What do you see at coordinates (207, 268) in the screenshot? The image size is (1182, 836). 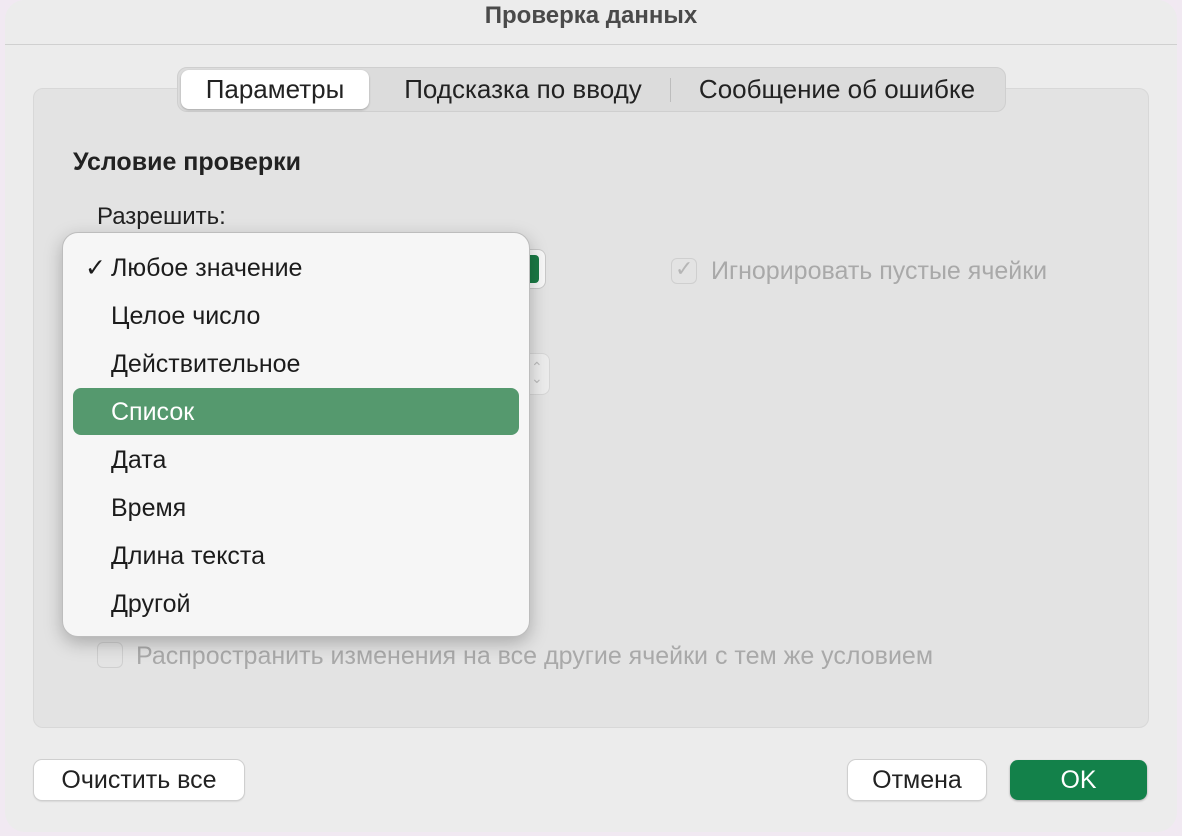 I see `menu-item-label: Любое значение` at bounding box center [207, 268].